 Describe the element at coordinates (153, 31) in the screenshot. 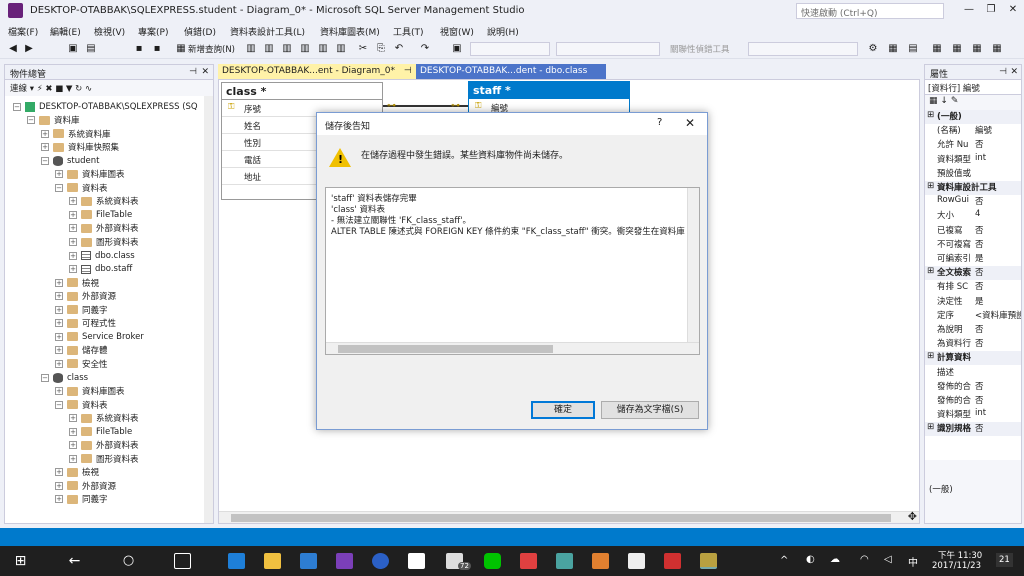

I see `menu-item: 專案(P)` at that location.